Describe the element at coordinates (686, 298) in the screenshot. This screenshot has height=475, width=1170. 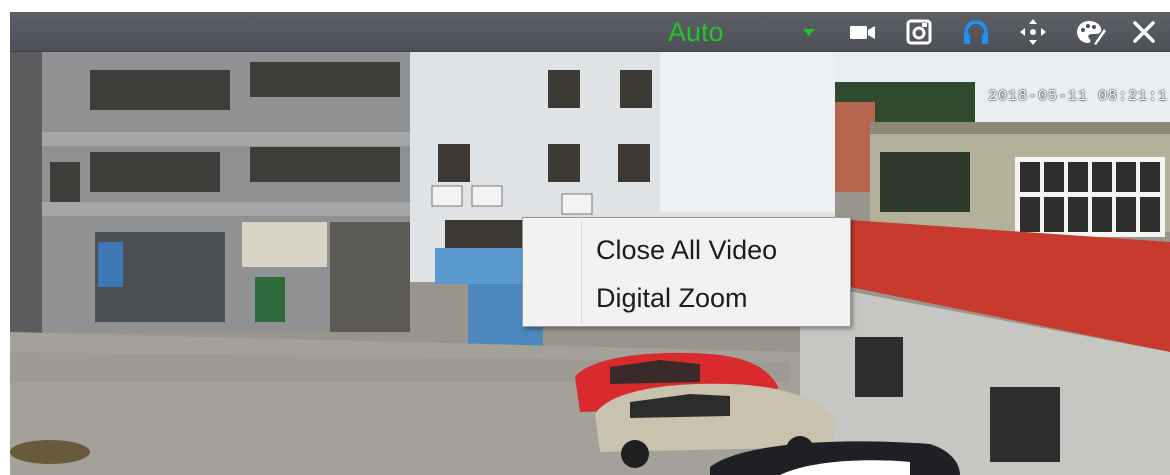
I see `menu-item-digital-zoom: Digital Zoom` at that location.